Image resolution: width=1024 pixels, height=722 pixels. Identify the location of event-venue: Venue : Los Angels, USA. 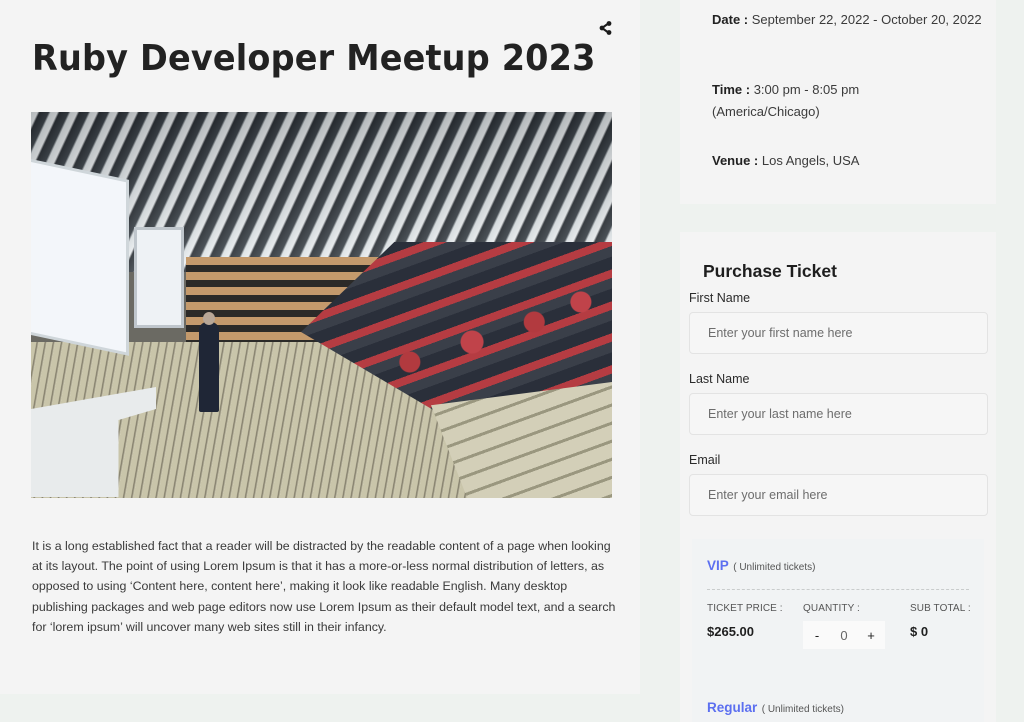
(847, 161).